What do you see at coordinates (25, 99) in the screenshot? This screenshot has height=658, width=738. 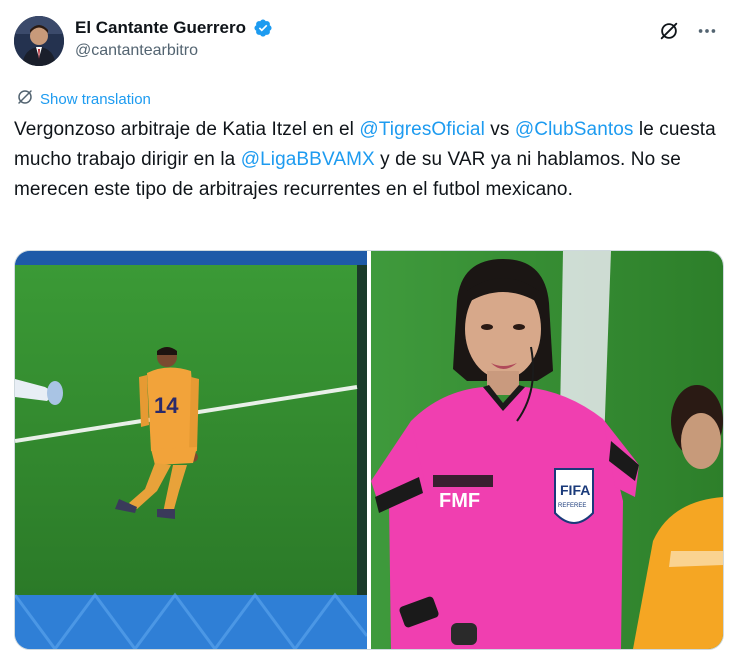 I see `globe-icon` at bounding box center [25, 99].